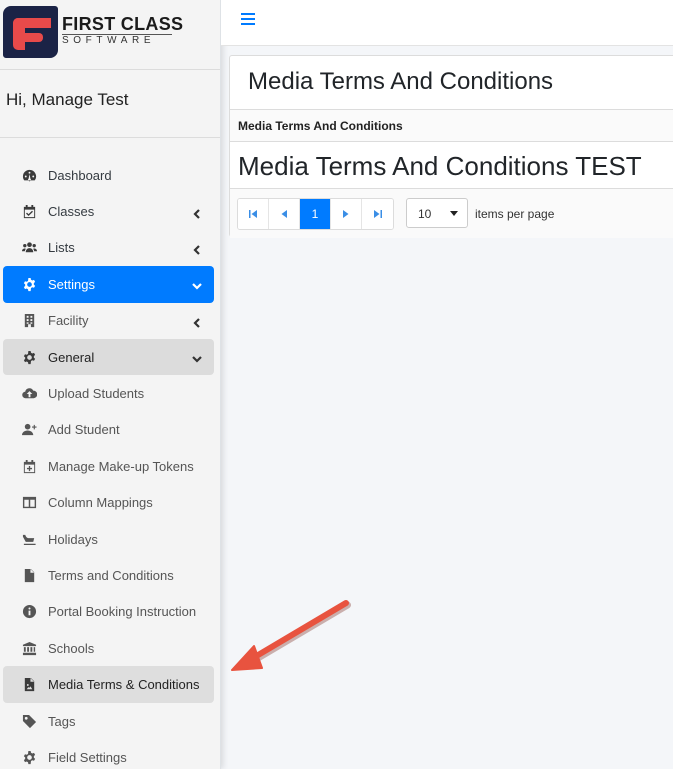 The image size is (673, 769). Describe the element at coordinates (68, 321) in the screenshot. I see `sidebar-item-label: Facility` at that location.